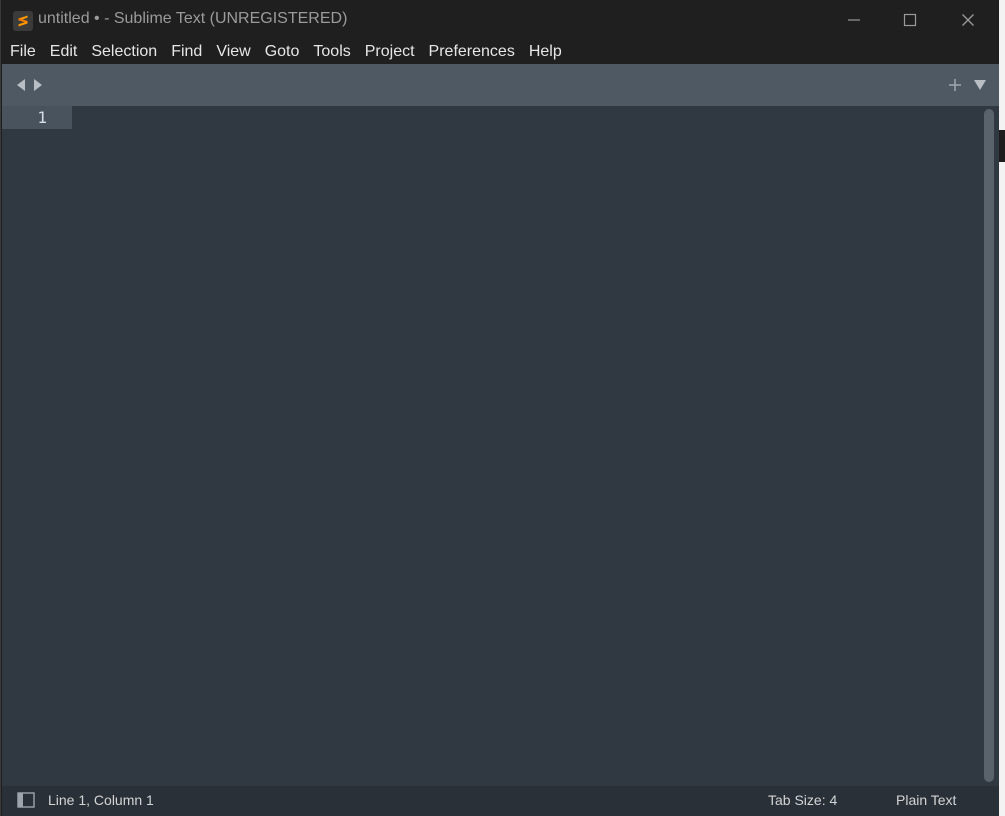 The image size is (1005, 816). I want to click on arrow-right-icon, so click(38, 85).